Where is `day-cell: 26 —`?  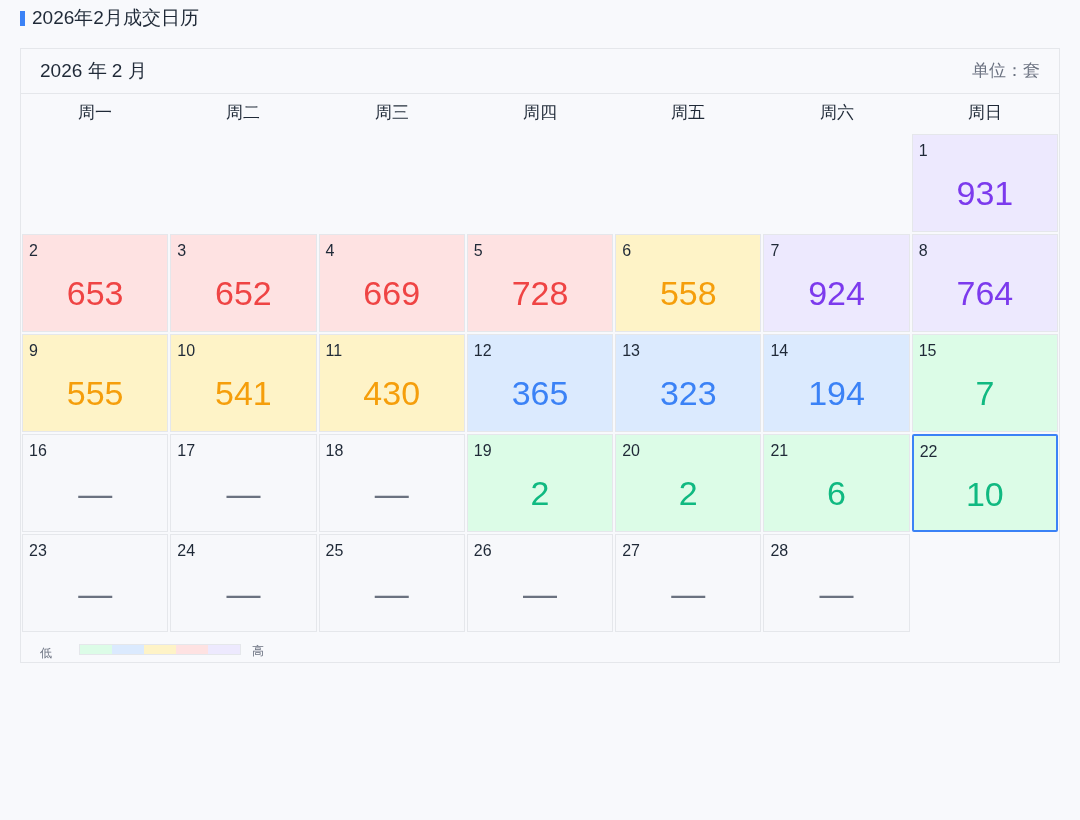
day-cell: 26 — is located at coordinates (540, 583).